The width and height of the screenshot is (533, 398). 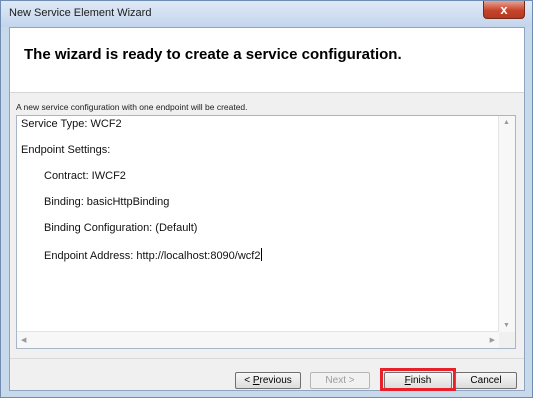 What do you see at coordinates (121, 228) in the screenshot?
I see `binding-configuration-line: Binding Configuration: (Default)` at bounding box center [121, 228].